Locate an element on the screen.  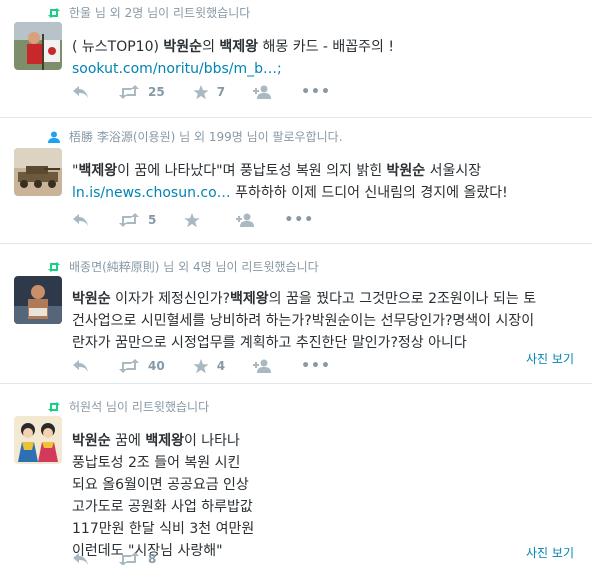
favorite-button is located at coordinates (196, 220).